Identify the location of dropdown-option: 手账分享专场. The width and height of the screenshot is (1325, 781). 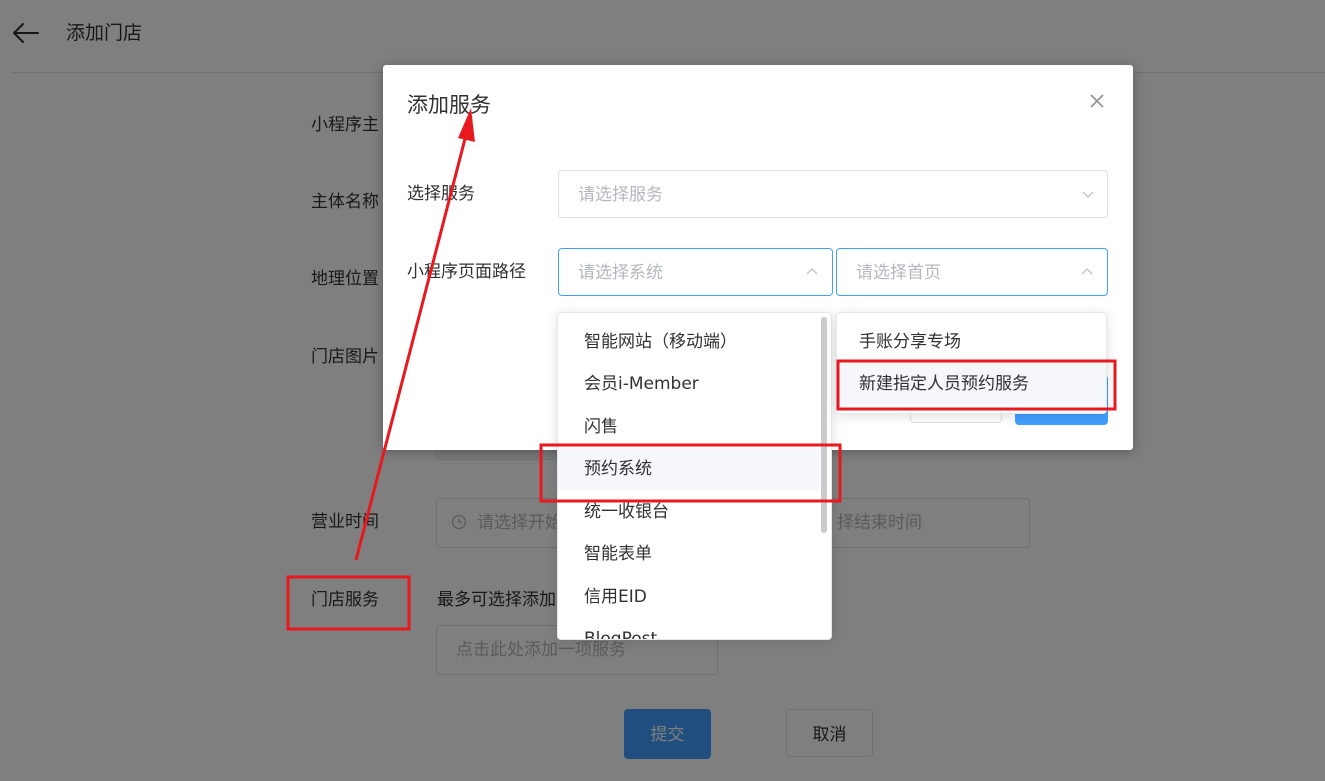
(971, 342).